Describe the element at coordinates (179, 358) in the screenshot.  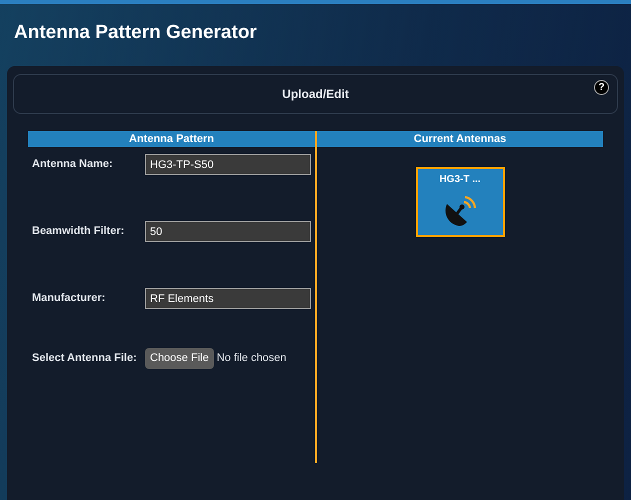
I see `choose-file-button: Choose File` at that location.